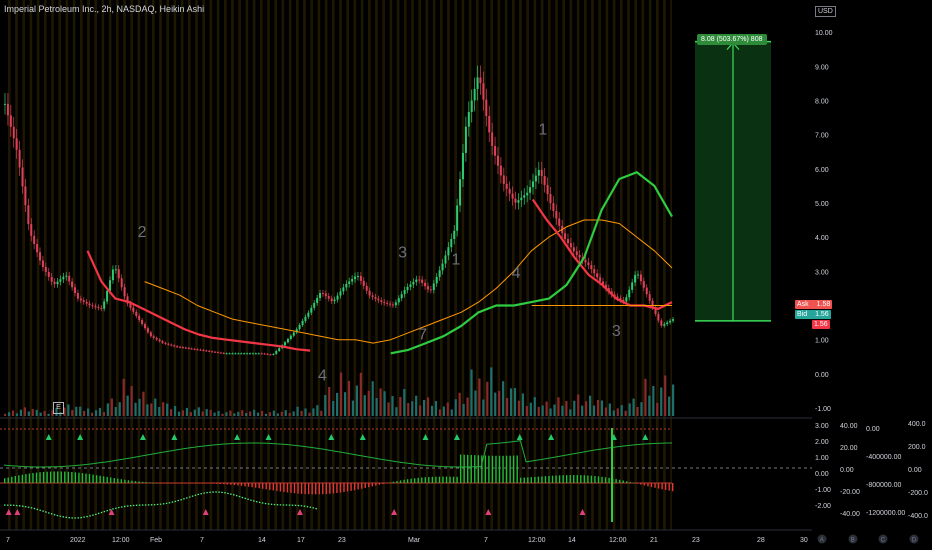  I want to click on bid-badge: Bid 1.56, so click(813, 314).